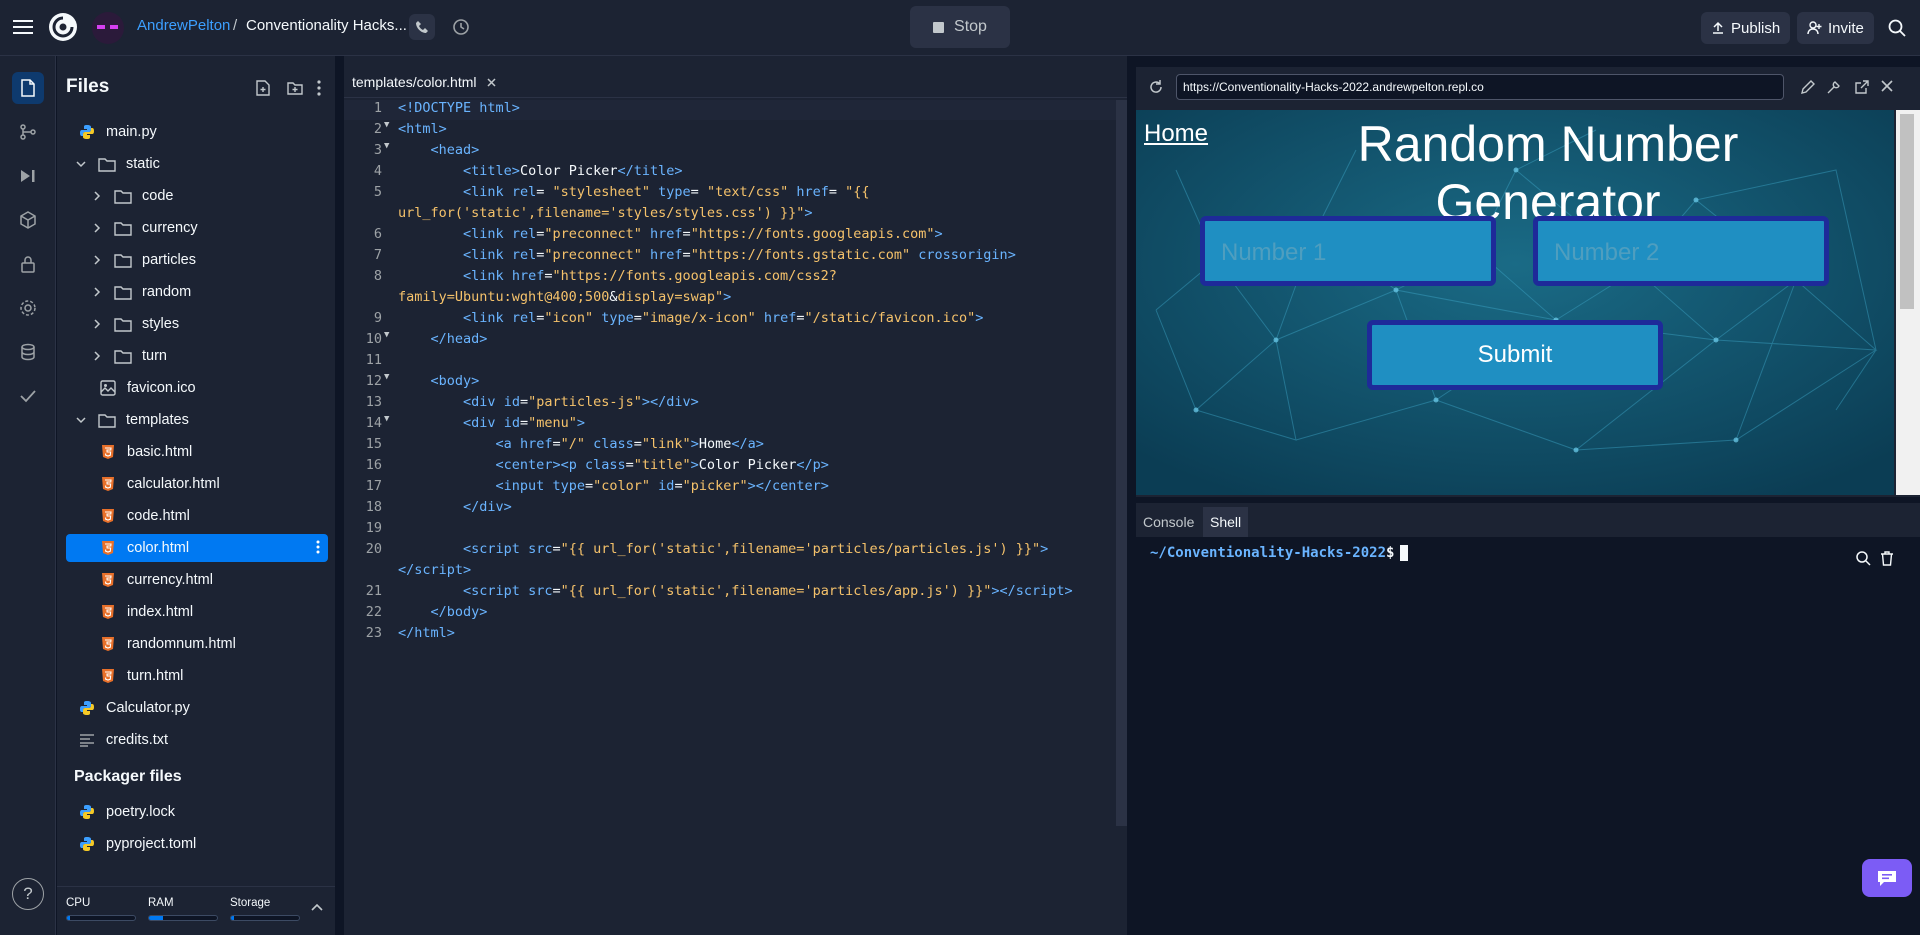 This screenshot has height=935, width=1920. I want to click on packager-file-item: pyproject.toml, so click(197, 844).